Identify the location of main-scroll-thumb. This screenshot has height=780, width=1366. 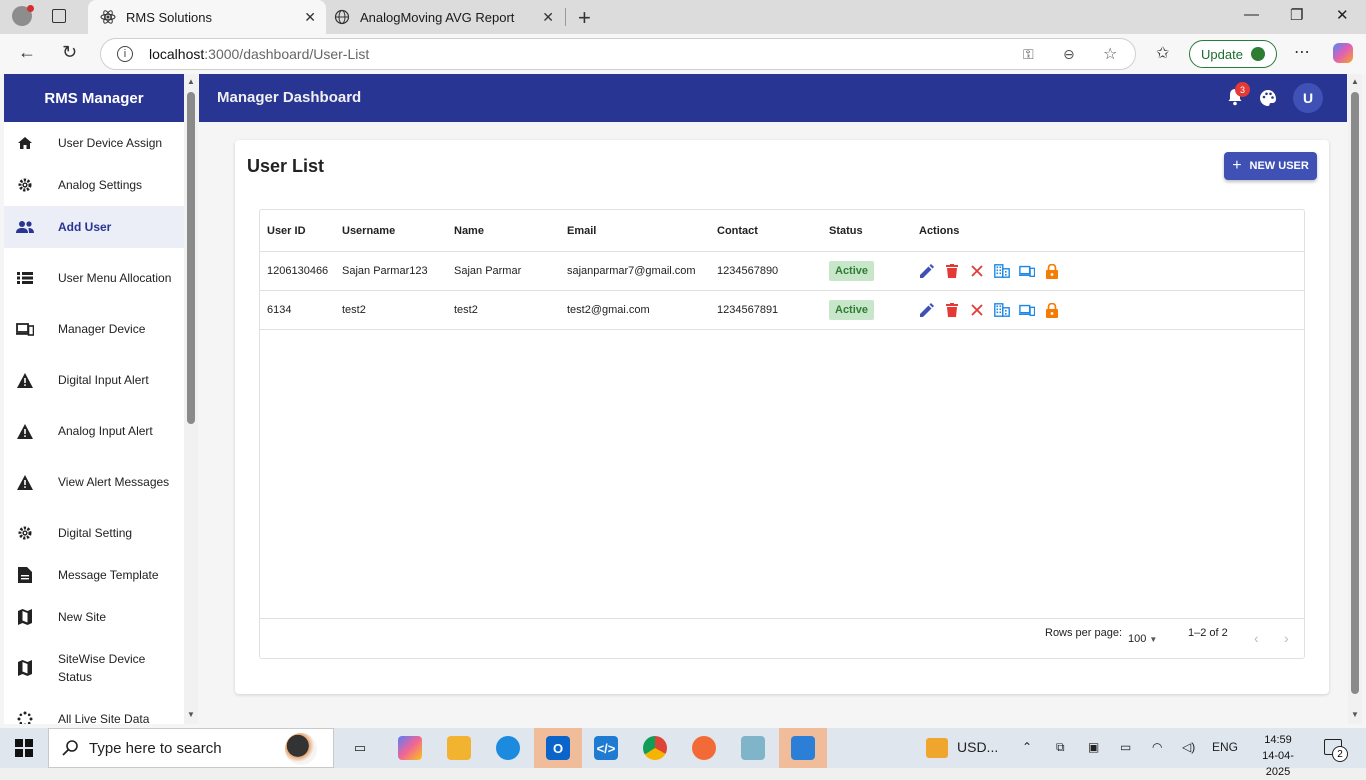
(1355, 393).